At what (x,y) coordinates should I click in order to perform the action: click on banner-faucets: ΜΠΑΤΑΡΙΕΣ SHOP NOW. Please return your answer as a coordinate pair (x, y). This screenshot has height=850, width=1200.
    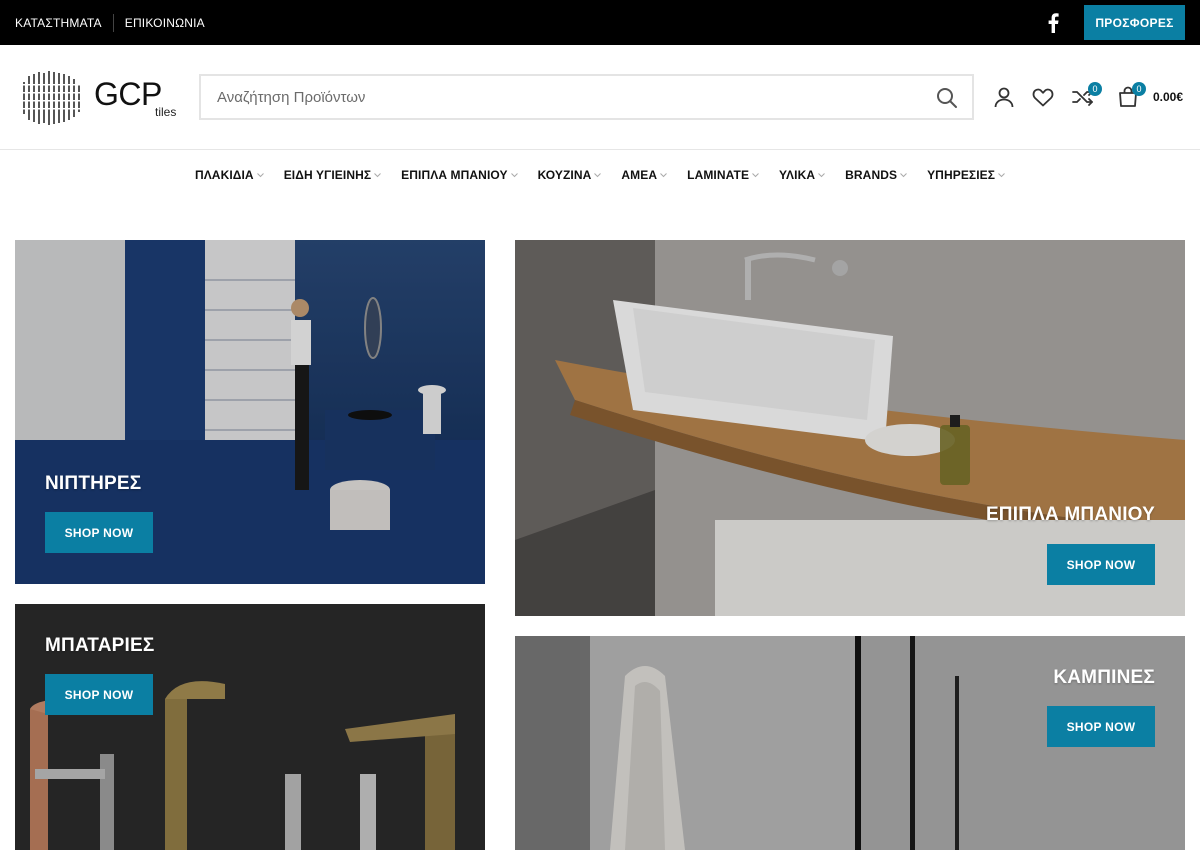
    Looking at the image, I should click on (250, 727).